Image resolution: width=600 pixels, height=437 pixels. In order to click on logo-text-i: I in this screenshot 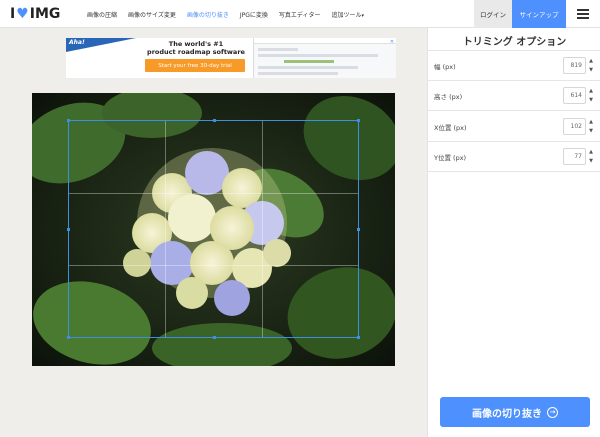, I will do `click(13, 14)`.